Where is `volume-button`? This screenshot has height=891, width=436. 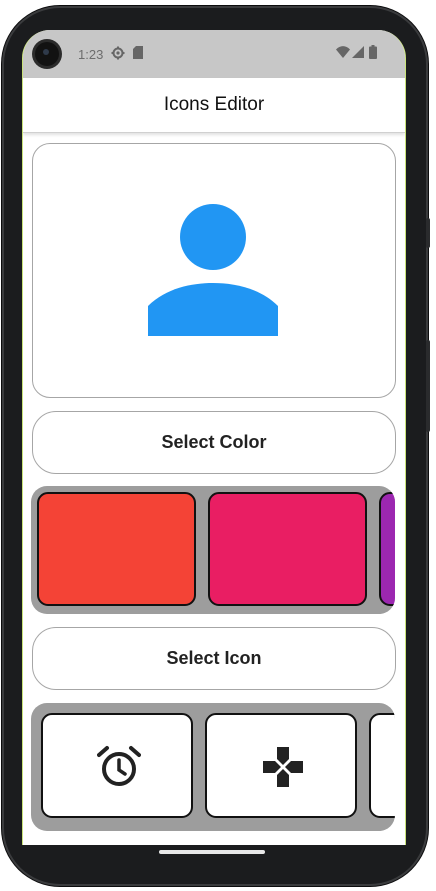
volume-button is located at coordinates (428, 386).